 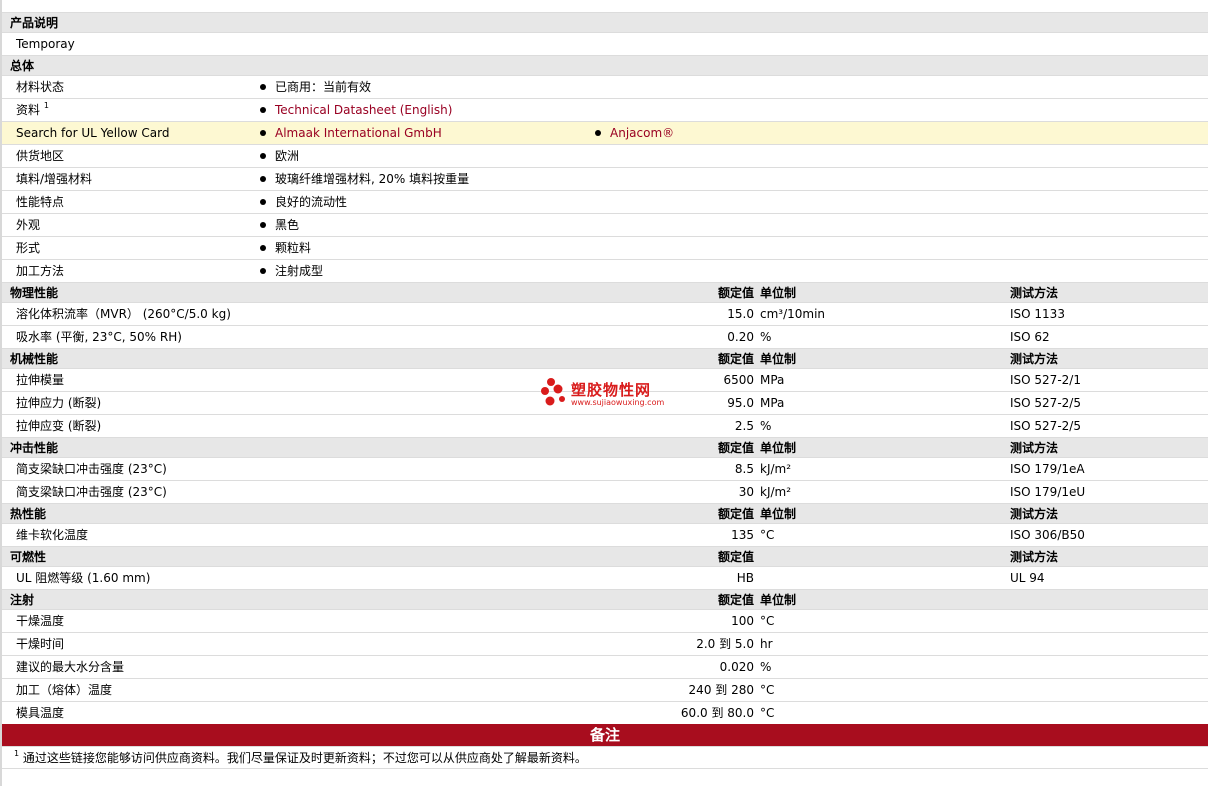 I want to click on section-title: 总体, so click(x=22, y=66).